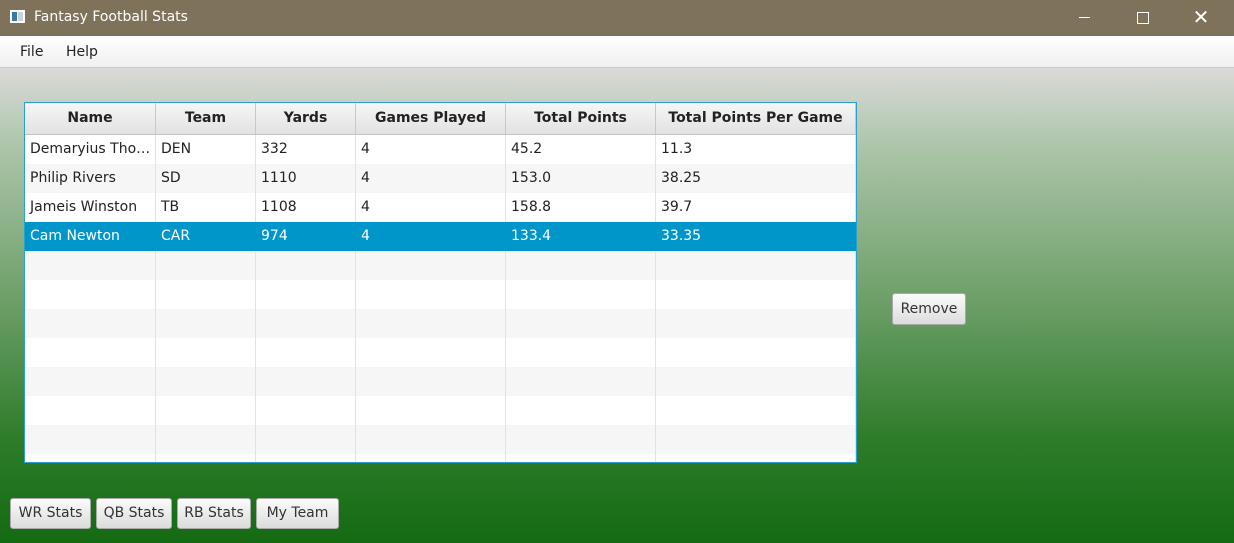 This screenshot has height=543, width=1234. What do you see at coordinates (756, 236) in the screenshot?
I see `cell-points-per-game: 33.35` at bounding box center [756, 236].